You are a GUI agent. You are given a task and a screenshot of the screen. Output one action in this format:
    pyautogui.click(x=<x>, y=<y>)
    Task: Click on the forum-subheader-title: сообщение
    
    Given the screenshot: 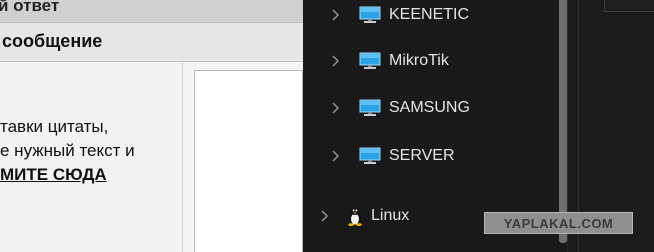 What is the action you would take?
    pyautogui.click(x=52, y=41)
    